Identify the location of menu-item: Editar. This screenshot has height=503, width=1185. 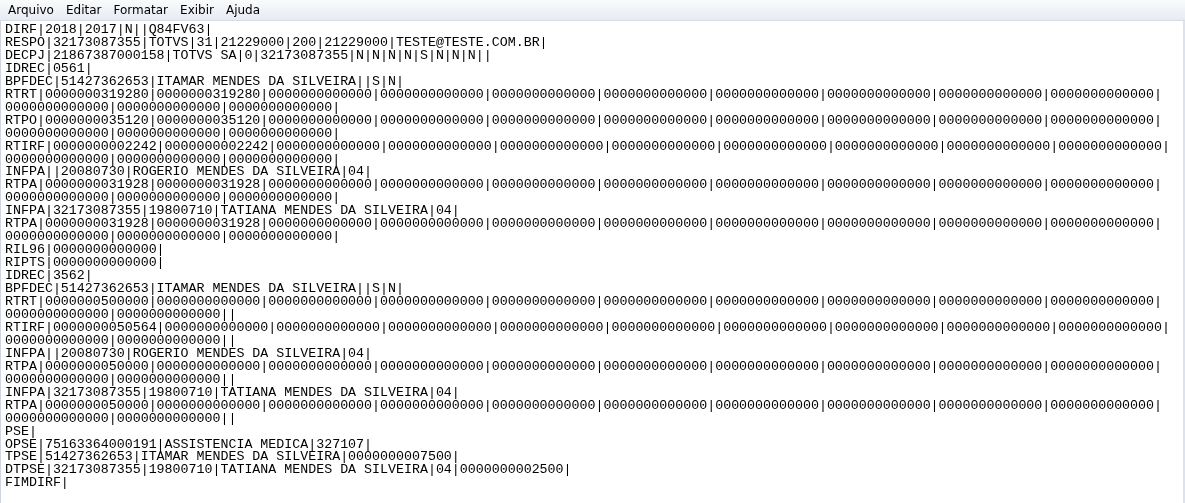
(83, 10).